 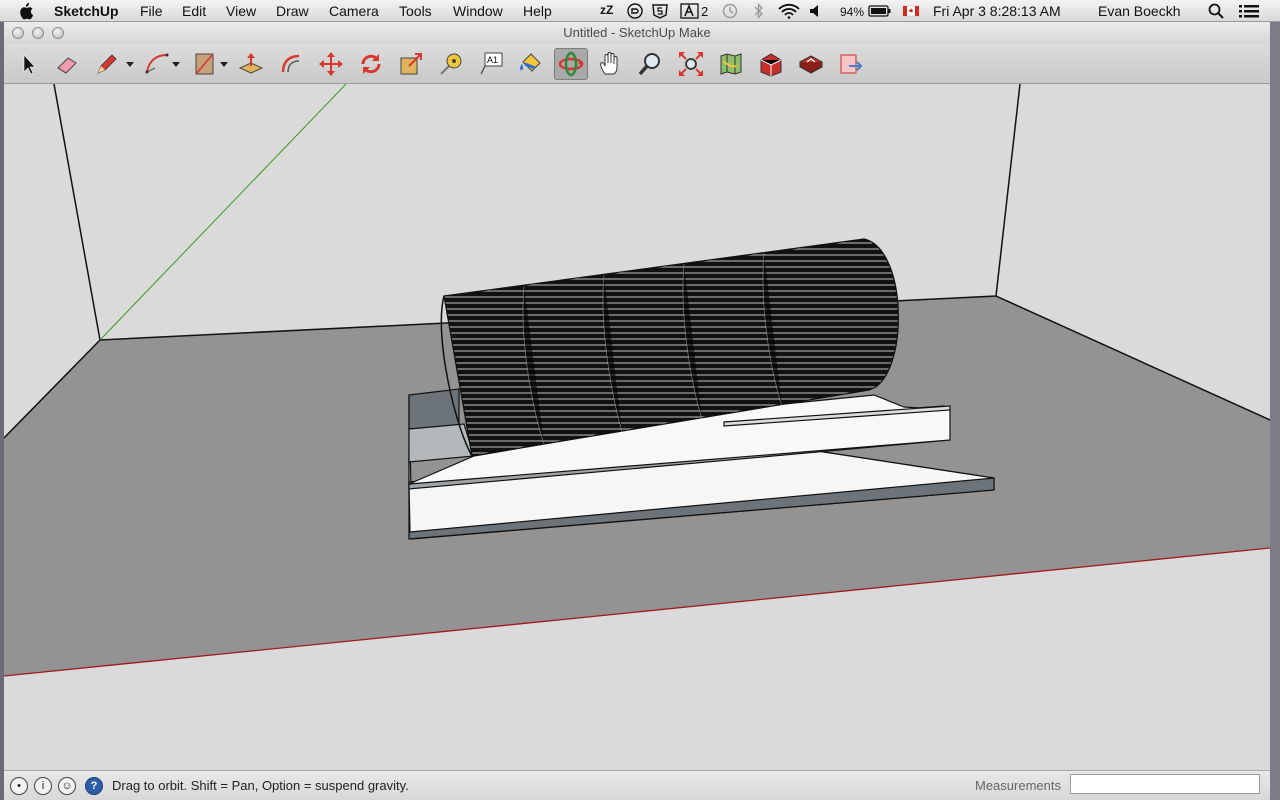 What do you see at coordinates (478, 11) in the screenshot?
I see `menu-window: Window` at bounding box center [478, 11].